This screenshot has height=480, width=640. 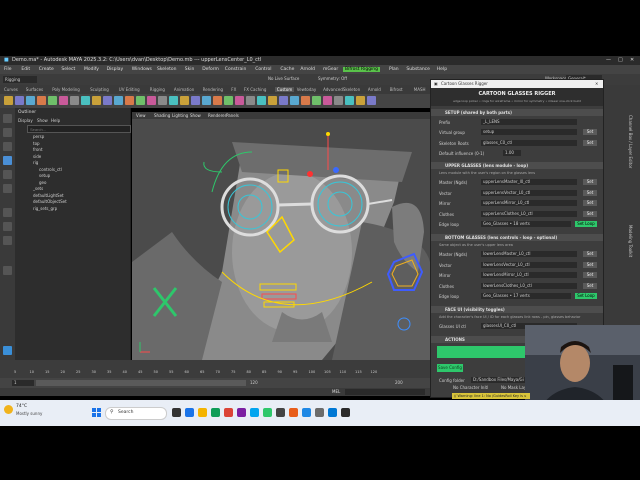 I want to click on shelf-tab-mash: MASH, so click(x=420, y=89).